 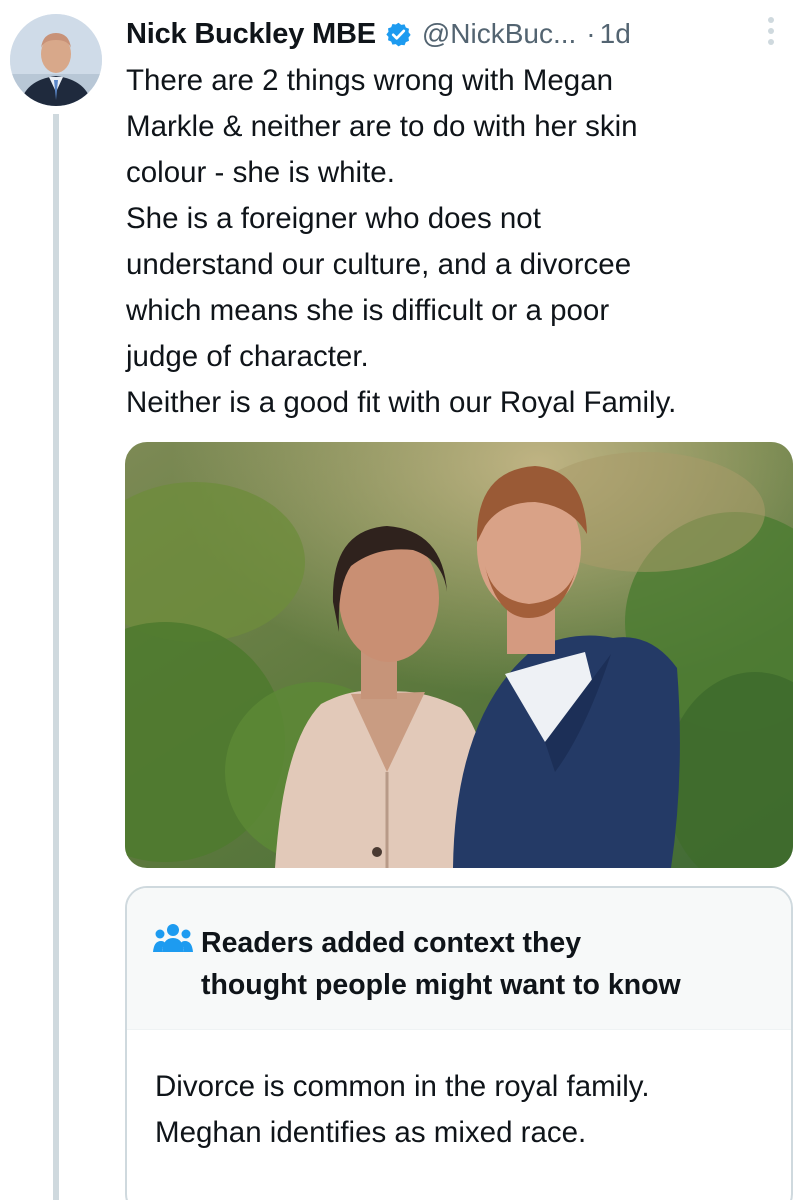 I want to click on tweet-text-line: Markle & neither are to do with her skin, so click(x=382, y=126).